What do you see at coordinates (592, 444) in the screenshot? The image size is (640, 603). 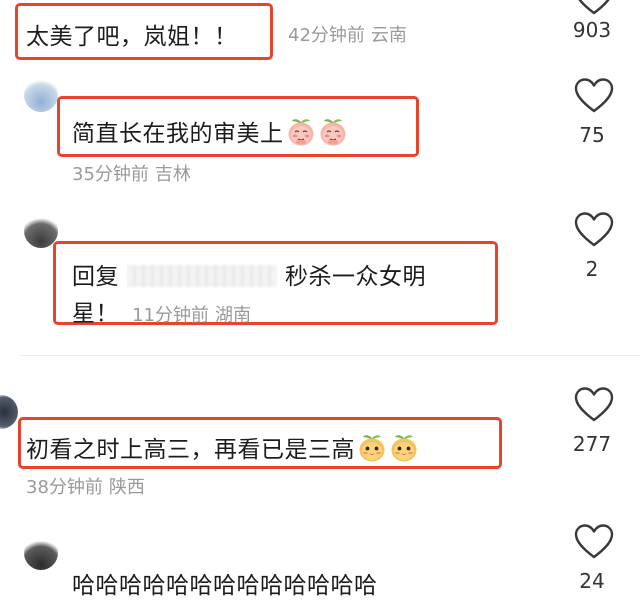 I see `comment-4-like-count: 277` at bounding box center [592, 444].